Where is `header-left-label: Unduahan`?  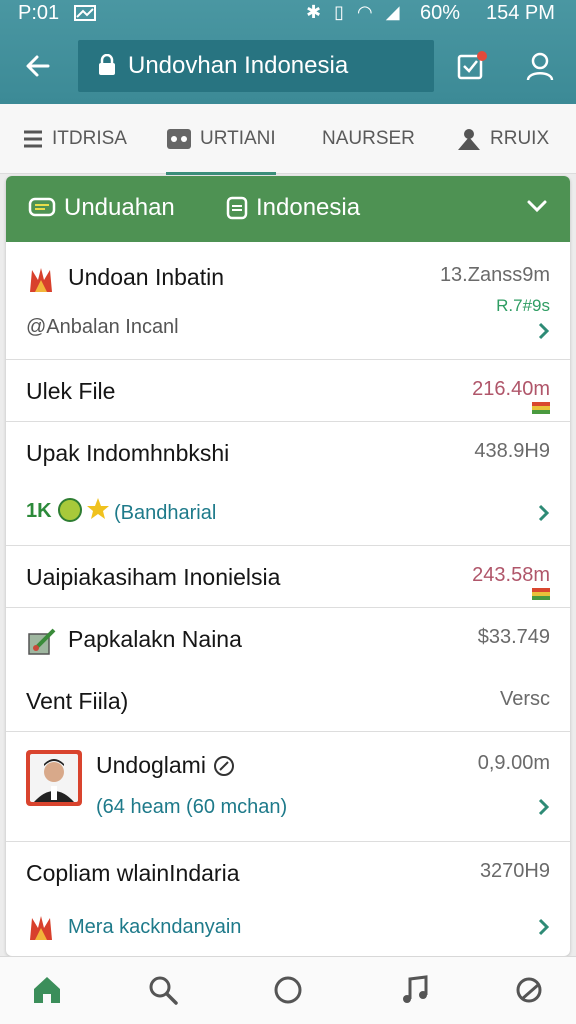 header-left-label: Unduahan is located at coordinates (119, 207).